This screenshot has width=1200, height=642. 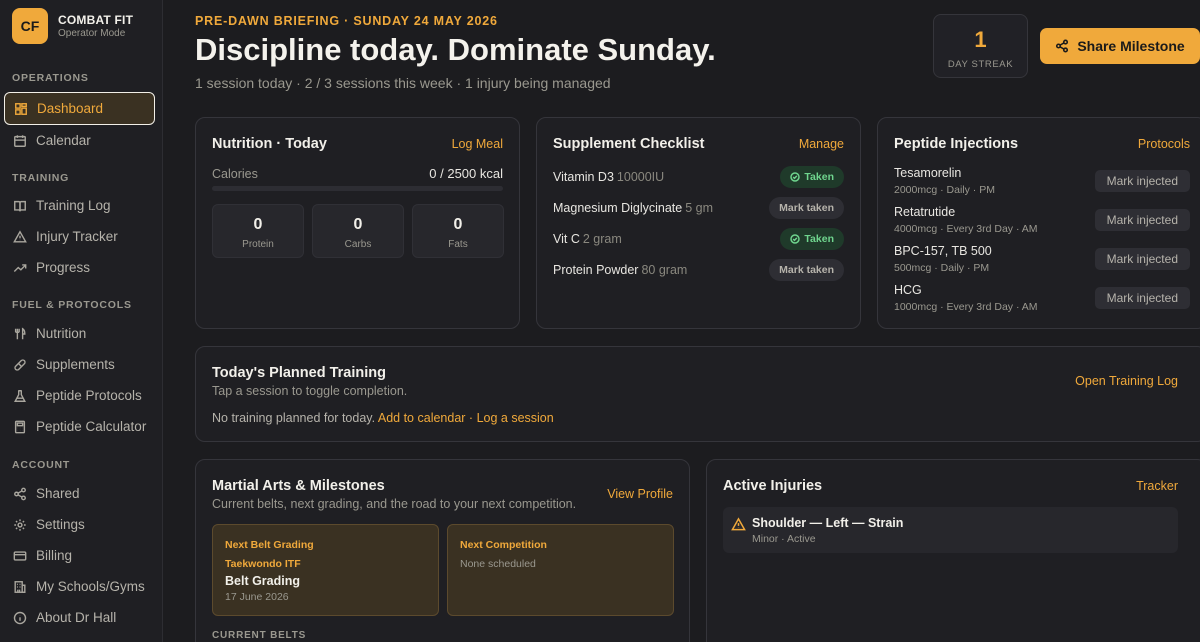 I want to click on nav-section-fuel: FUEL & PROTOCOLS, so click(x=72, y=305).